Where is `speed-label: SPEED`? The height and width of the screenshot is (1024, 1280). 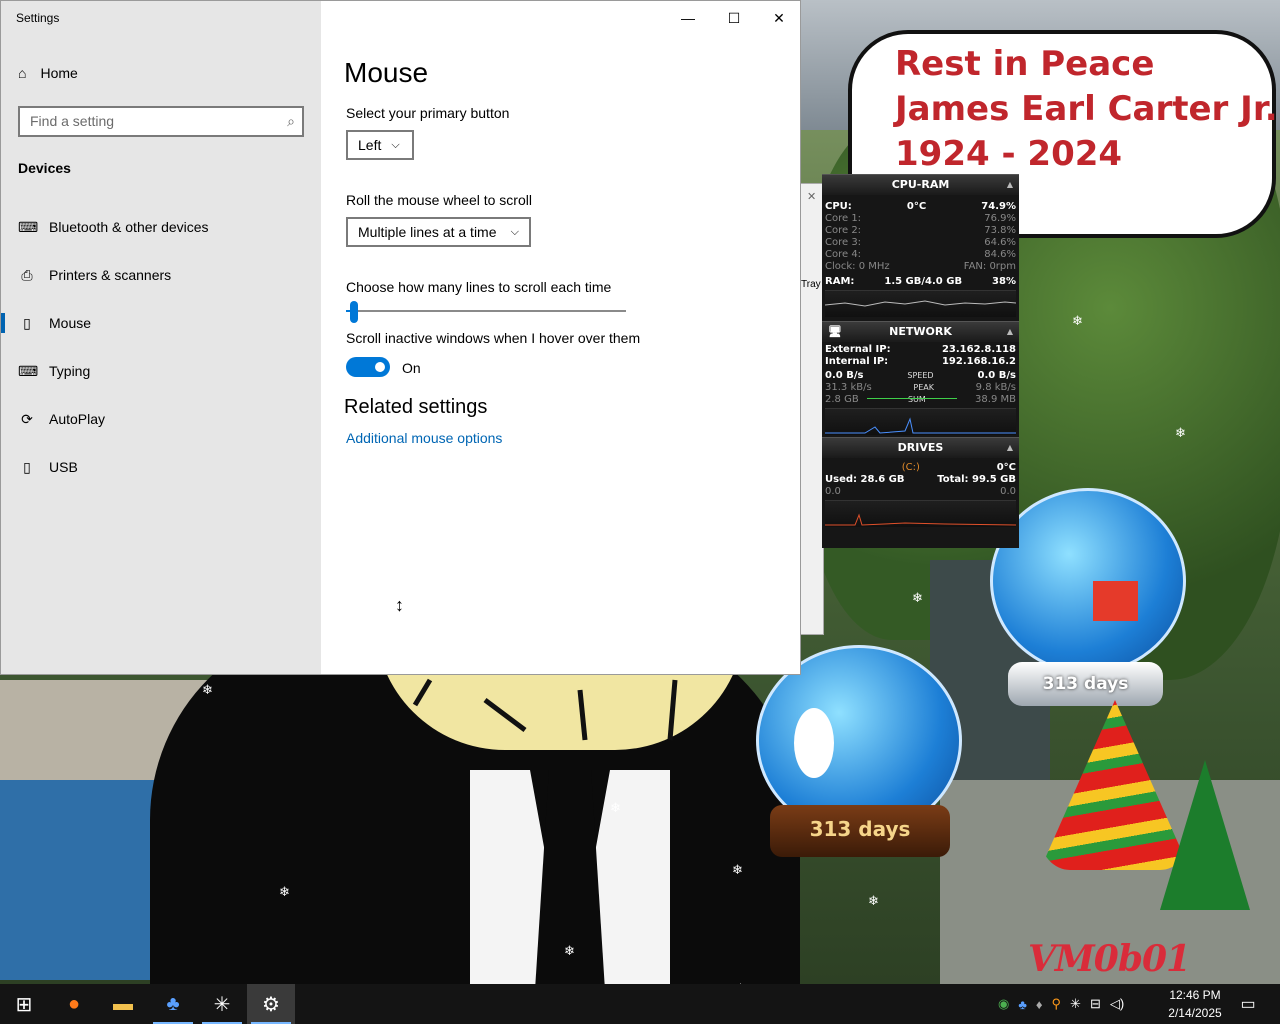 speed-label: SPEED is located at coordinates (920, 375).